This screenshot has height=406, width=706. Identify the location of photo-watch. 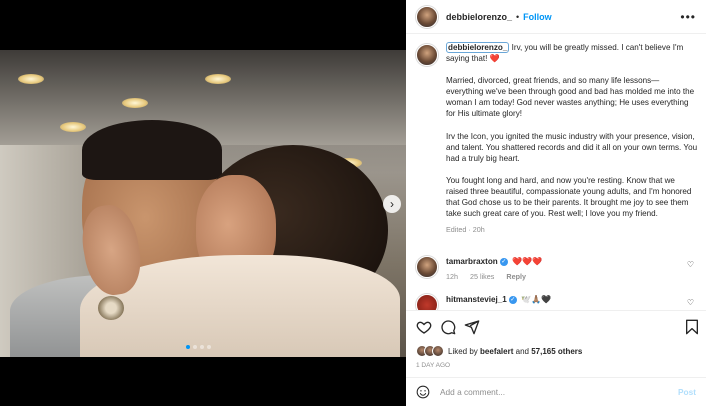
(111, 308).